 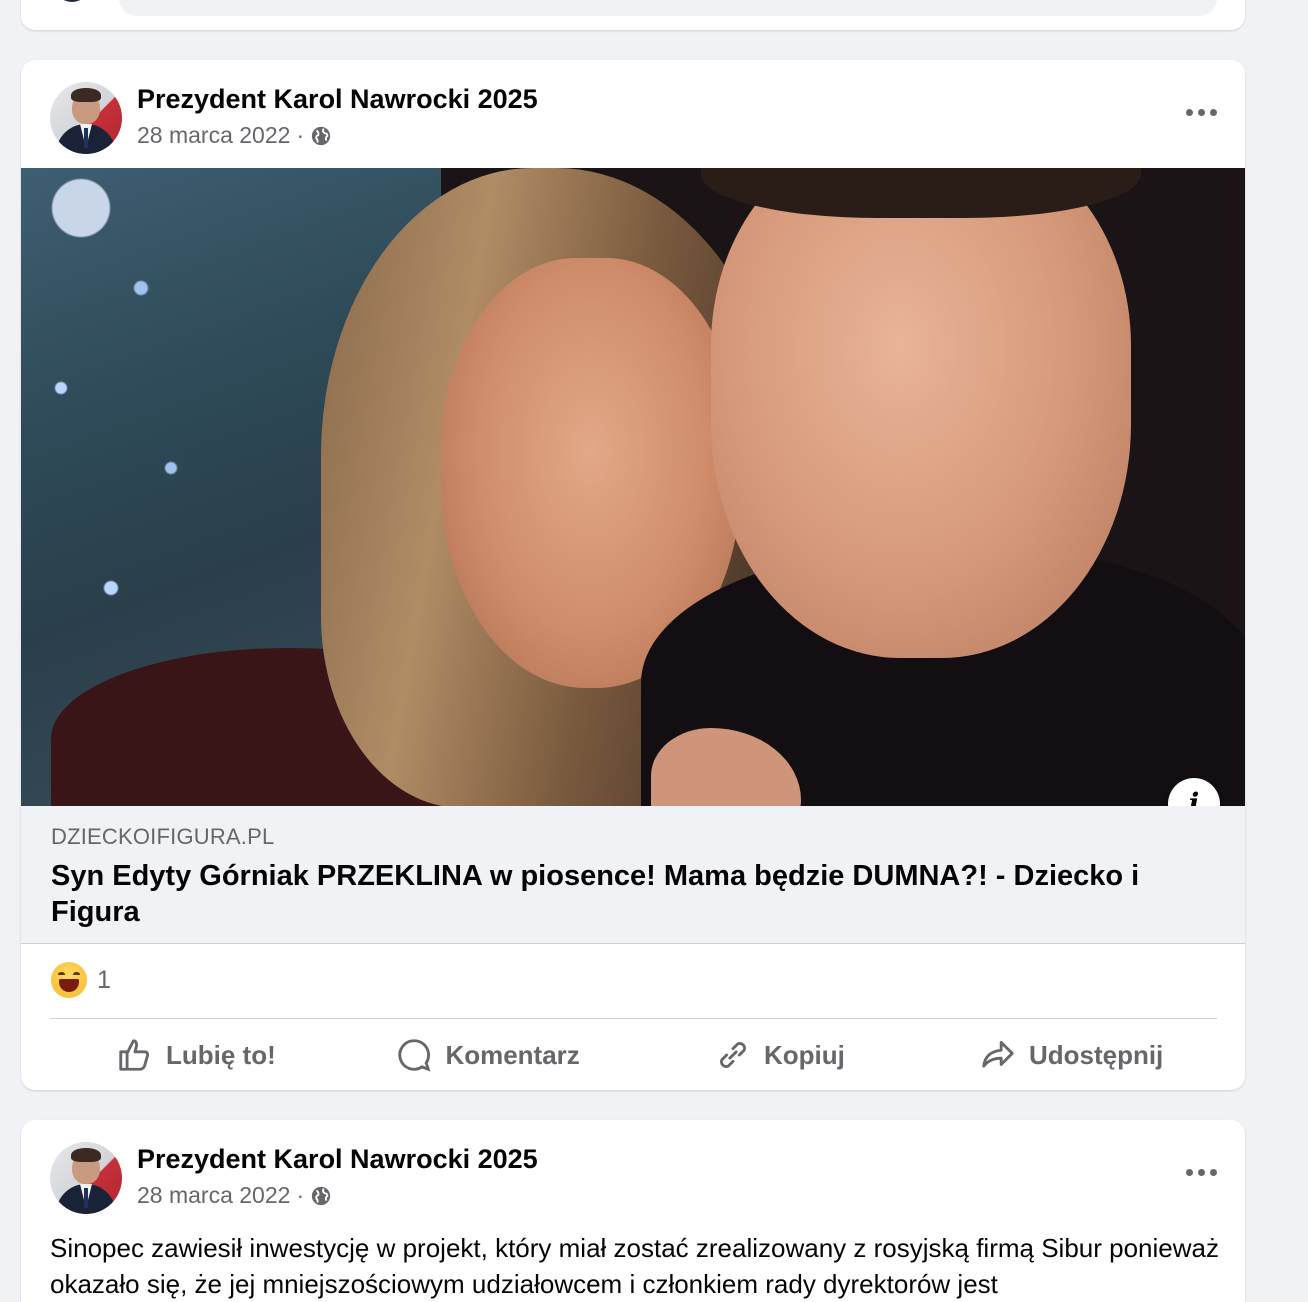 I want to click on reactions-summary: 1, so click(x=81, y=980).